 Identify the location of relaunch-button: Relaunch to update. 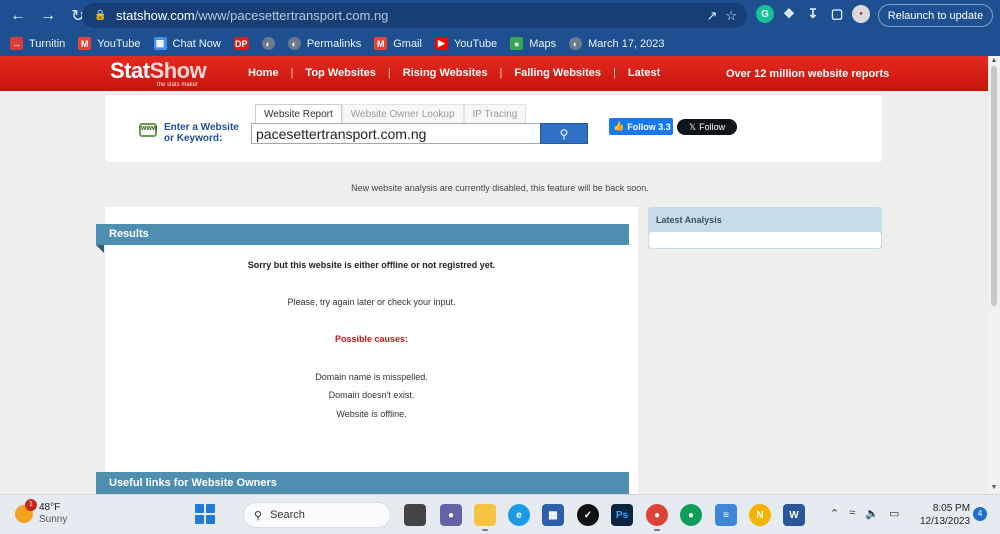
(935, 15).